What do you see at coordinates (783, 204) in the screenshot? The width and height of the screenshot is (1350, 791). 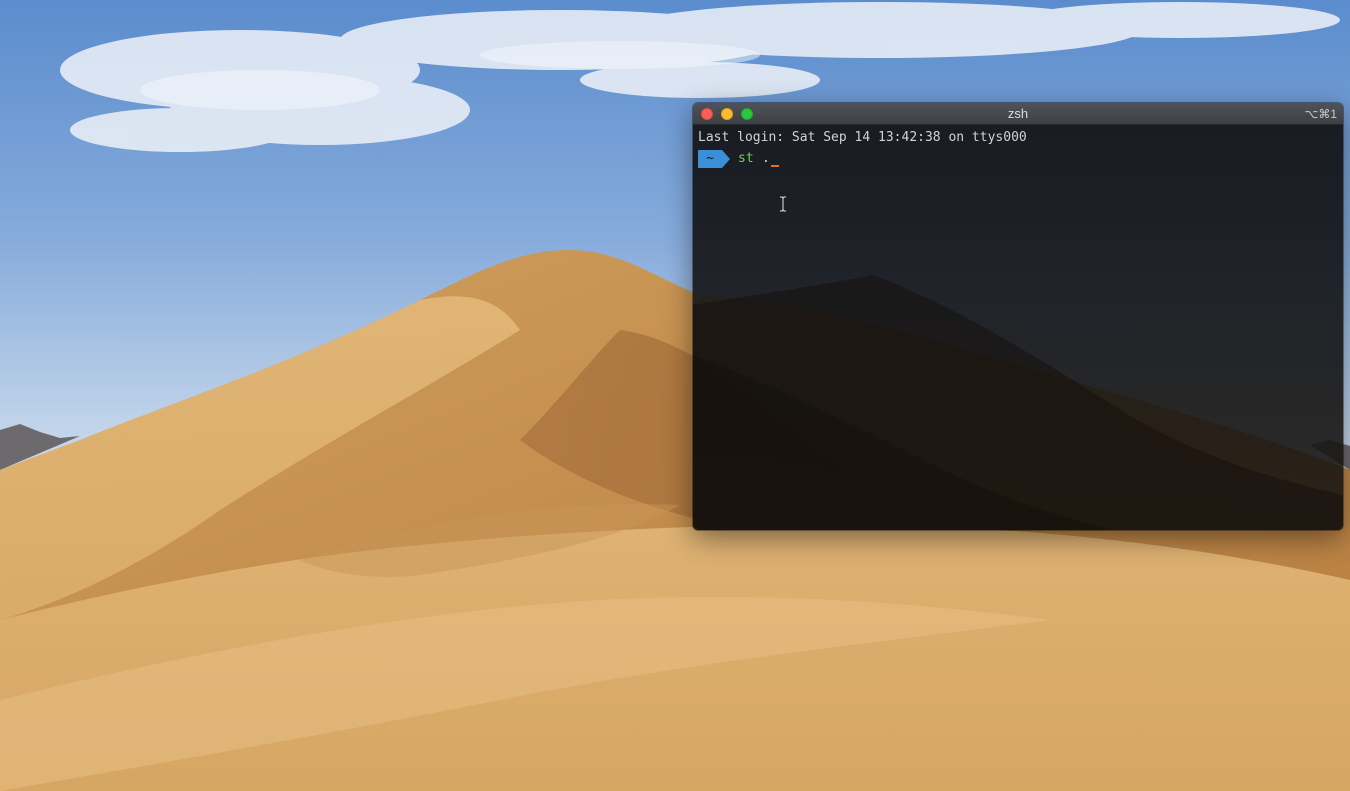 I see `ibeam-cursor-icon` at bounding box center [783, 204].